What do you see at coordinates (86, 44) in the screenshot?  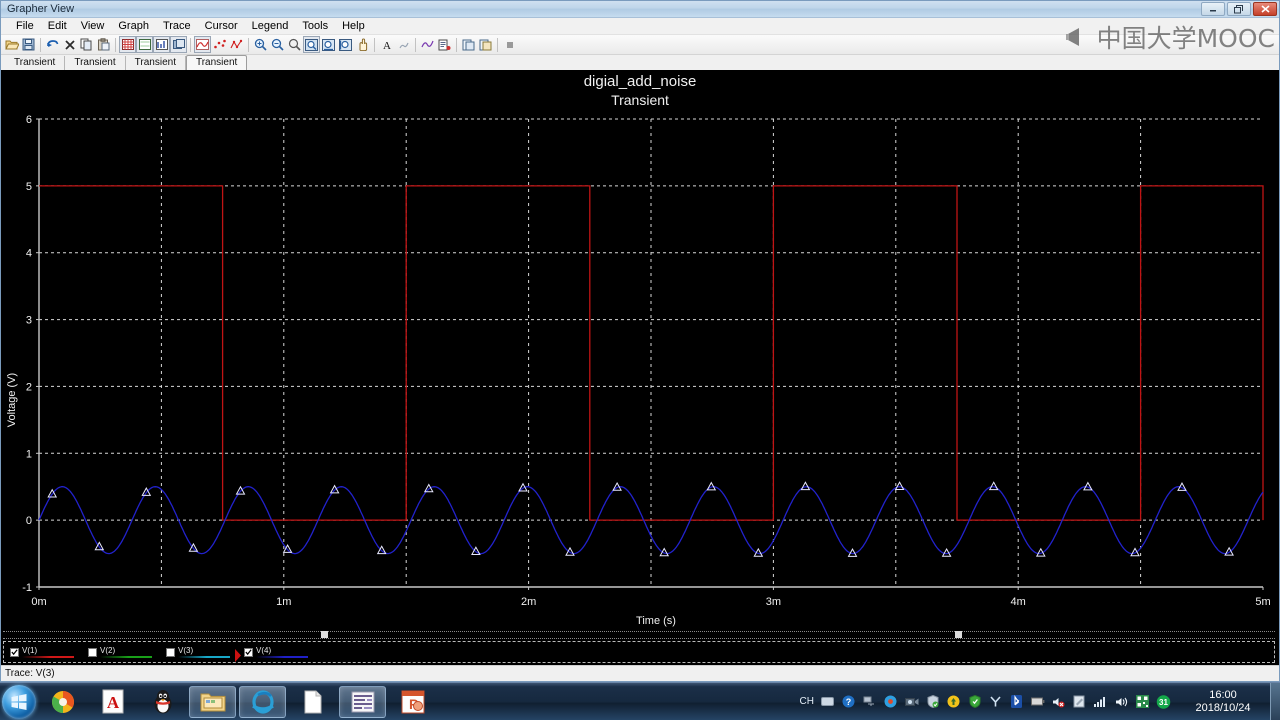 I see `copy-icon` at bounding box center [86, 44].